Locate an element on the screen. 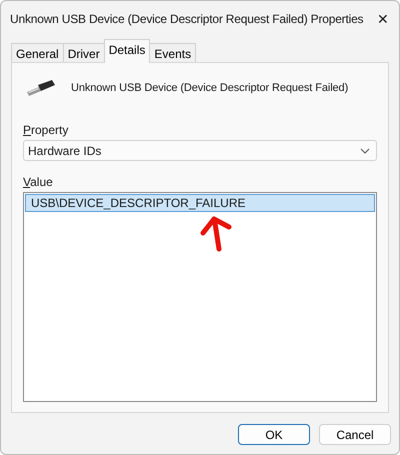  usb-plug-icon is located at coordinates (40, 88).